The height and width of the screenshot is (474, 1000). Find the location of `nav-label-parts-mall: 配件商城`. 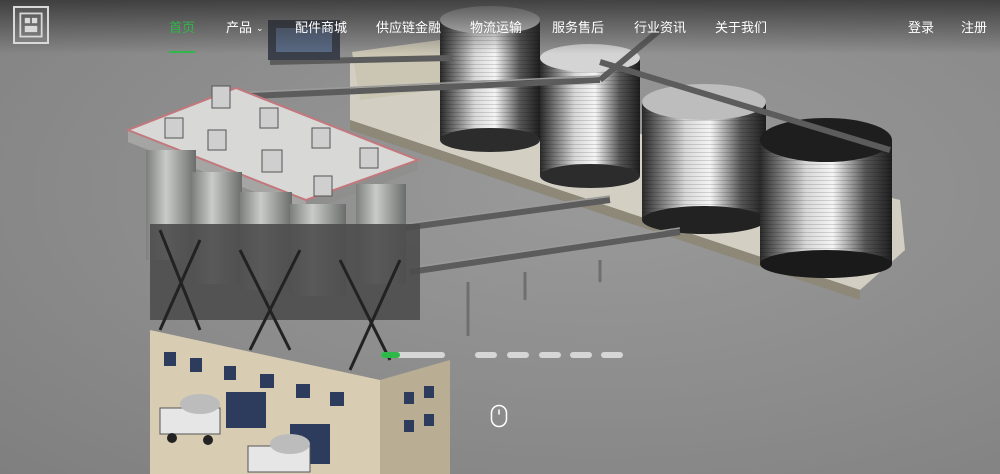

nav-label-parts-mall: 配件商城 is located at coordinates (321, 28).